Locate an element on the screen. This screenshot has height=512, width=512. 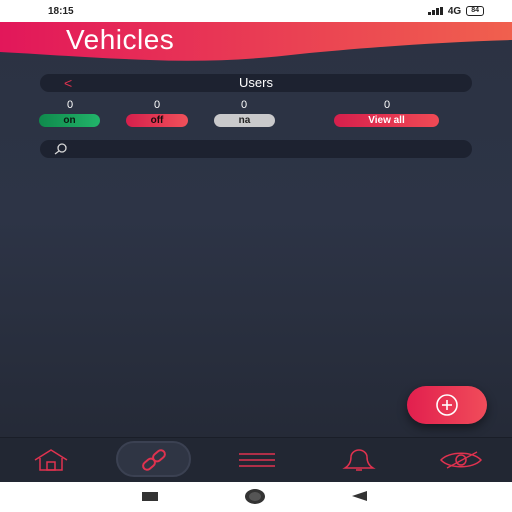
recents-icon is located at coordinates (150, 496).